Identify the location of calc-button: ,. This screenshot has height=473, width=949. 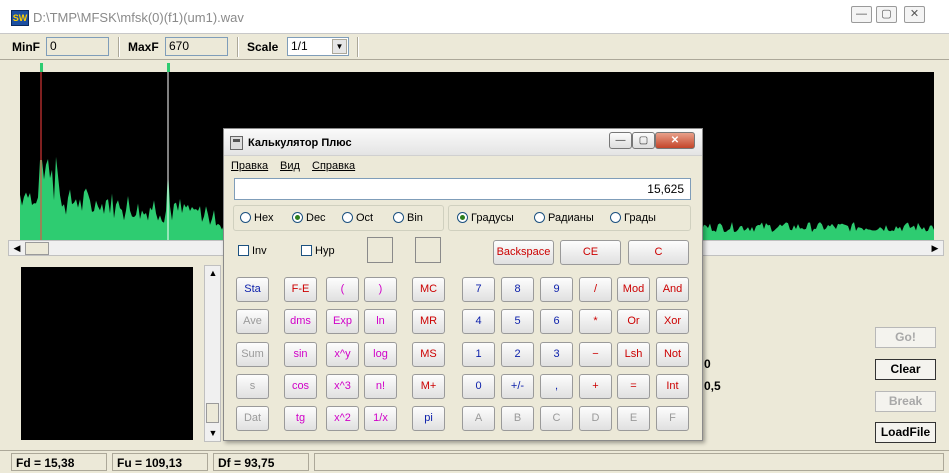
(556, 386).